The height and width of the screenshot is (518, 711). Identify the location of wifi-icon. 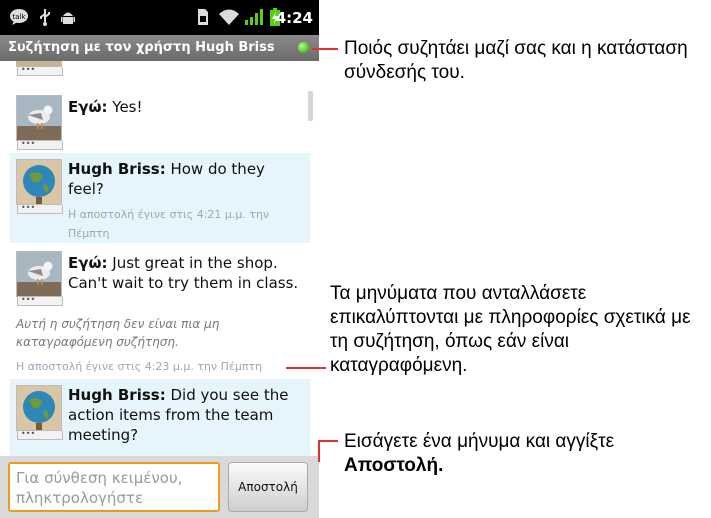
(229, 17).